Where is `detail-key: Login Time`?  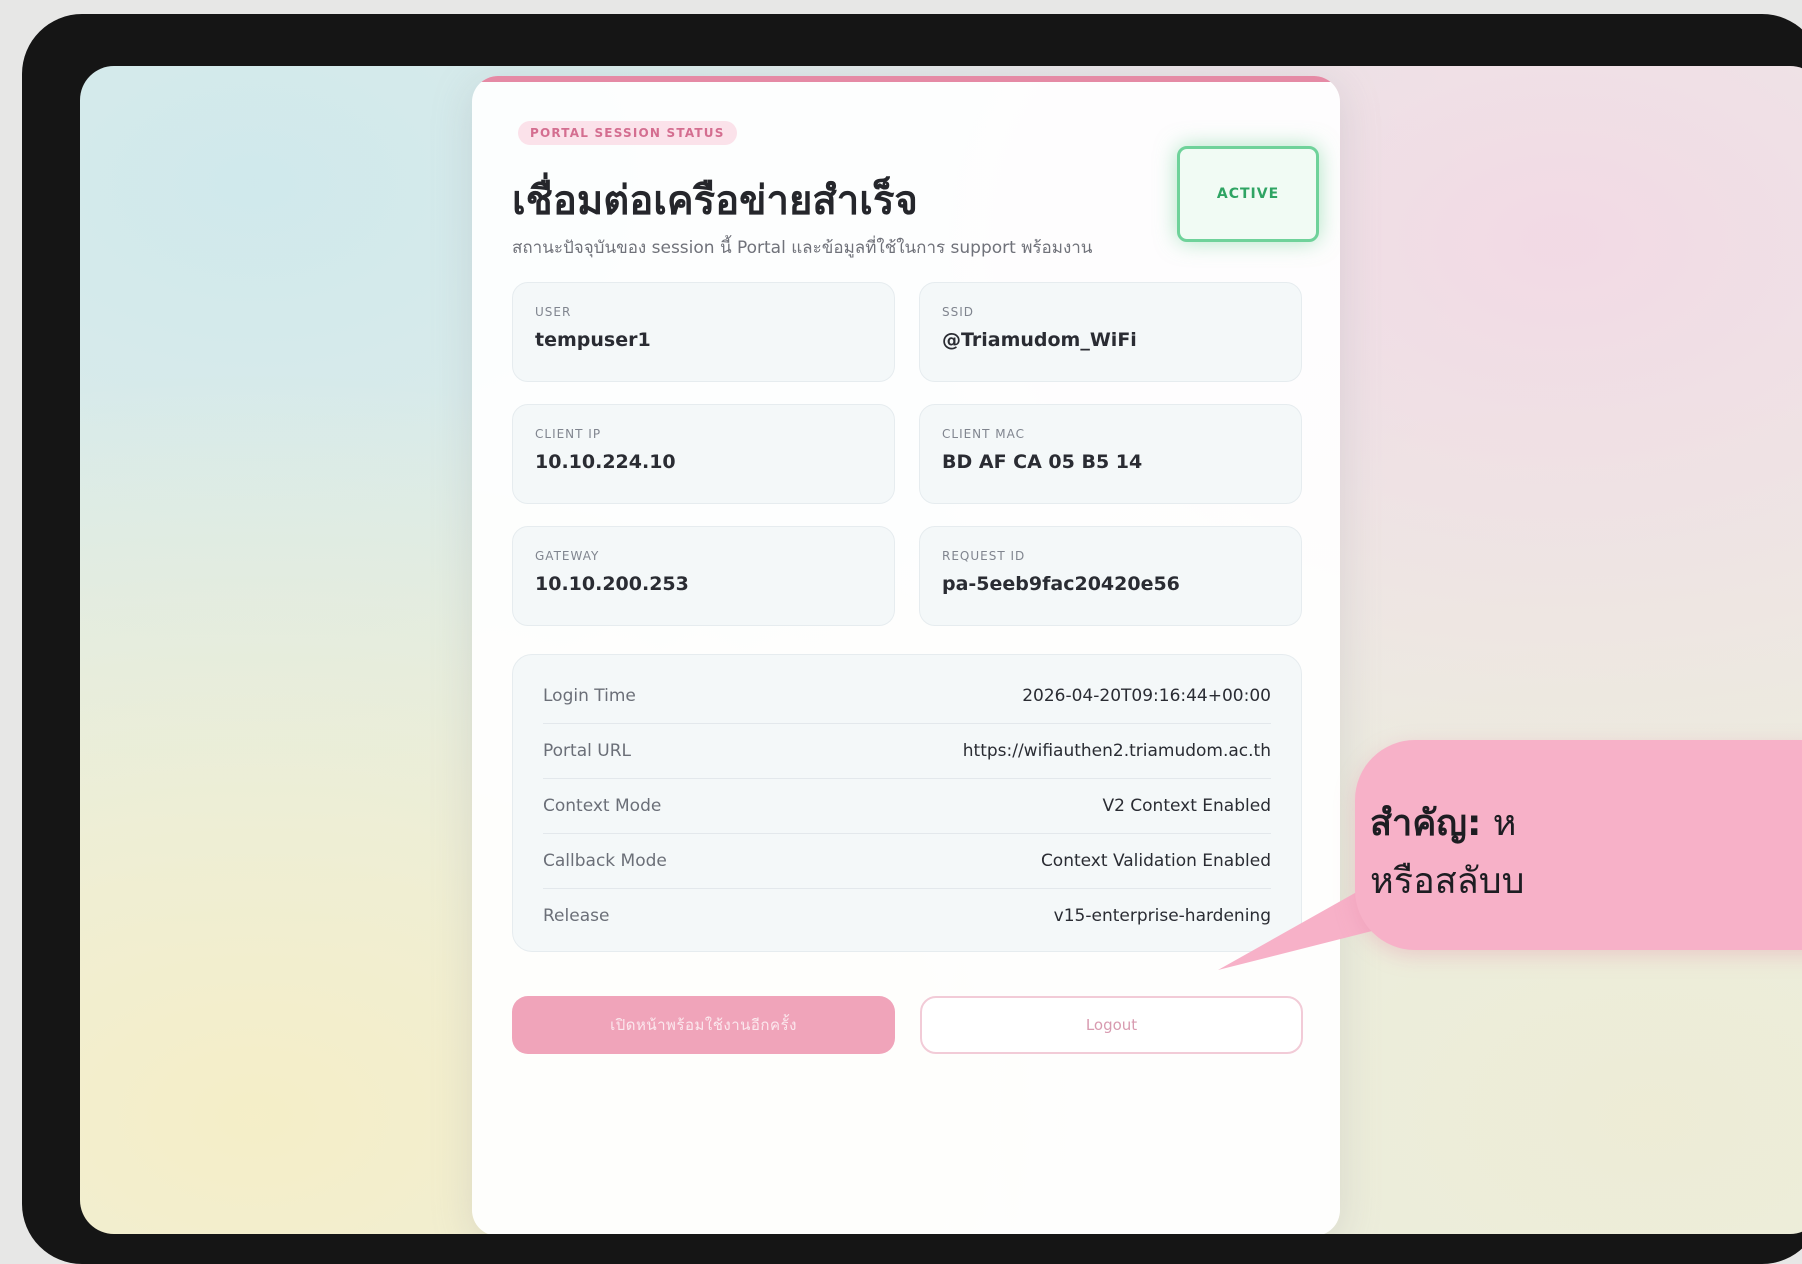
detail-key: Login Time is located at coordinates (589, 696).